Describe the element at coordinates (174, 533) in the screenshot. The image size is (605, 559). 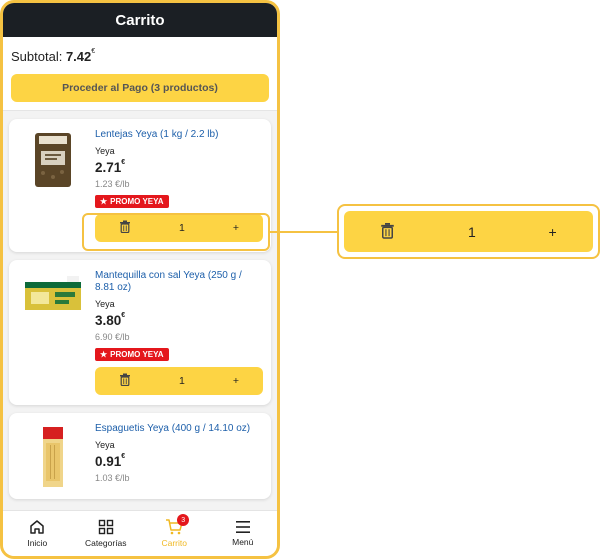
I see `tab-cart: 3 Carrito` at that location.